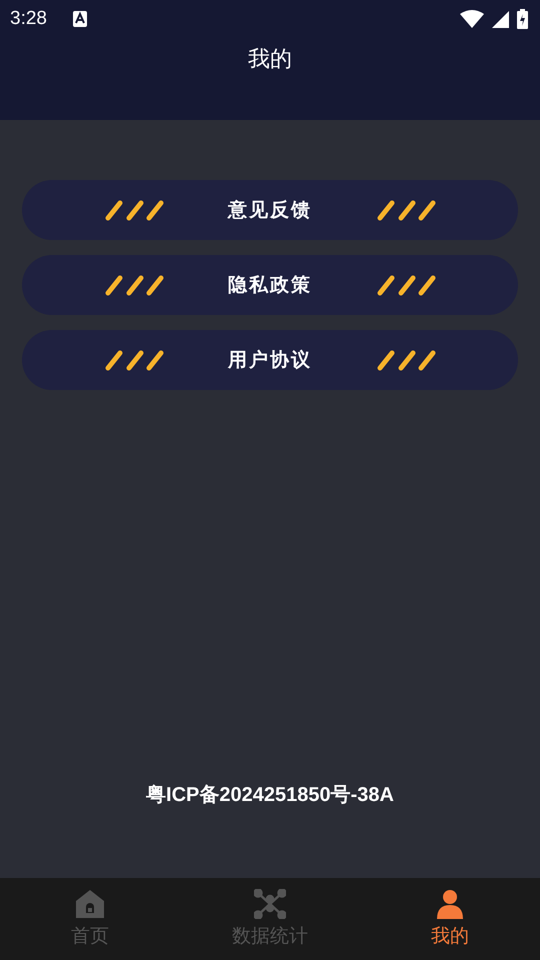  What do you see at coordinates (270, 210) in the screenshot?
I see `menu-button: 意见反馈` at bounding box center [270, 210].